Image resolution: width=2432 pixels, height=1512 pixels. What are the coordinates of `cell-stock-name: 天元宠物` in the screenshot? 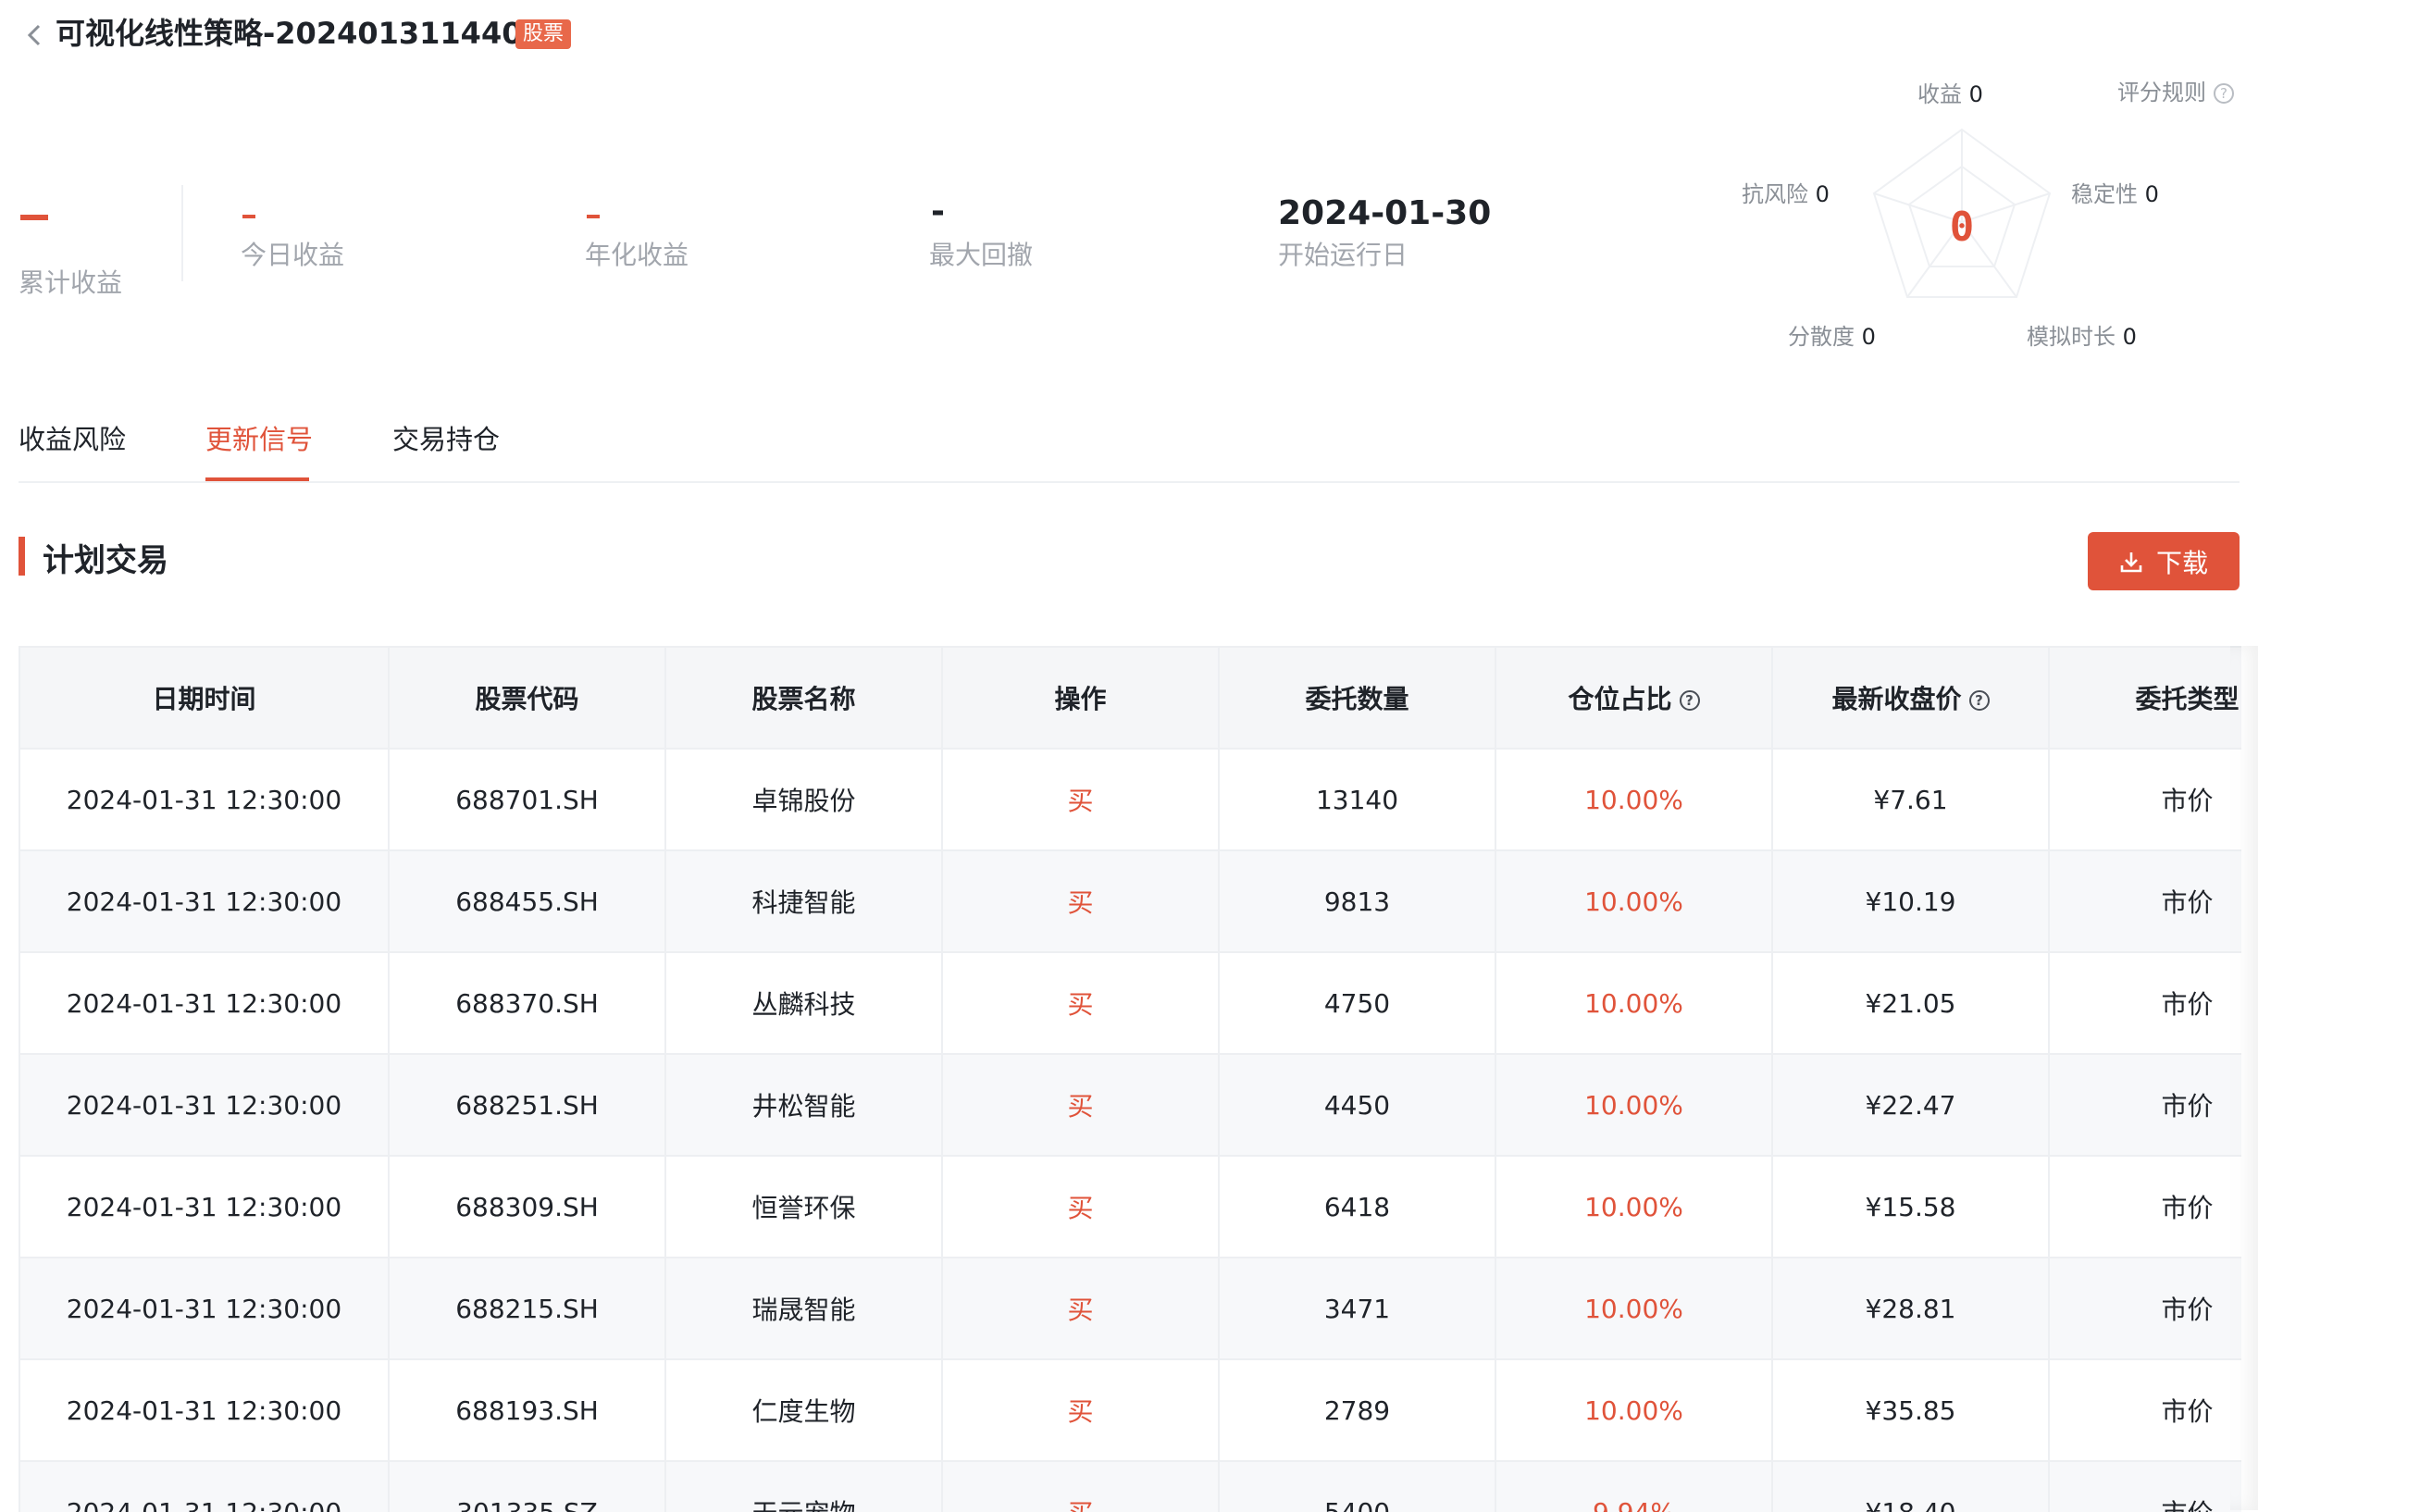 It's located at (804, 1486).